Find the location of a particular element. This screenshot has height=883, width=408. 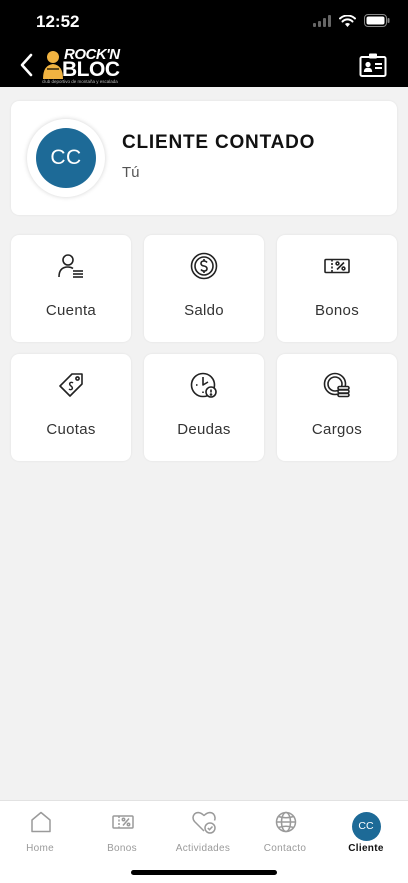

status-time: 12:52 is located at coordinates (58, 21).